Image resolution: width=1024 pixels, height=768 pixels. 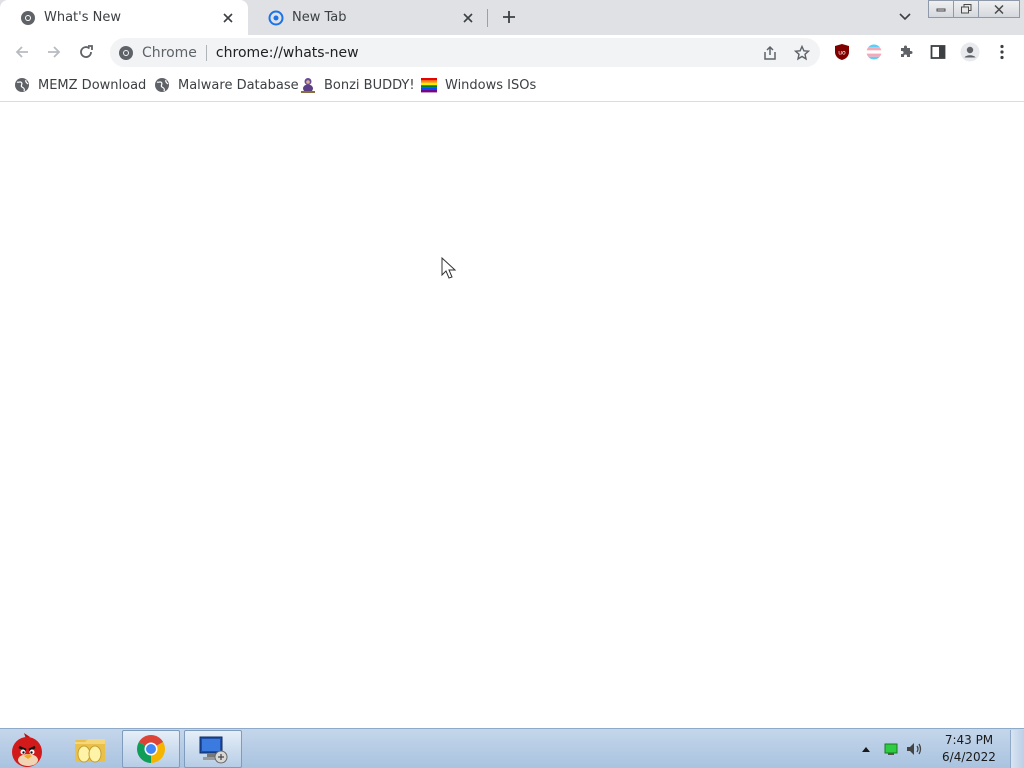 I want to click on show-desktop-button, so click(x=1017, y=749).